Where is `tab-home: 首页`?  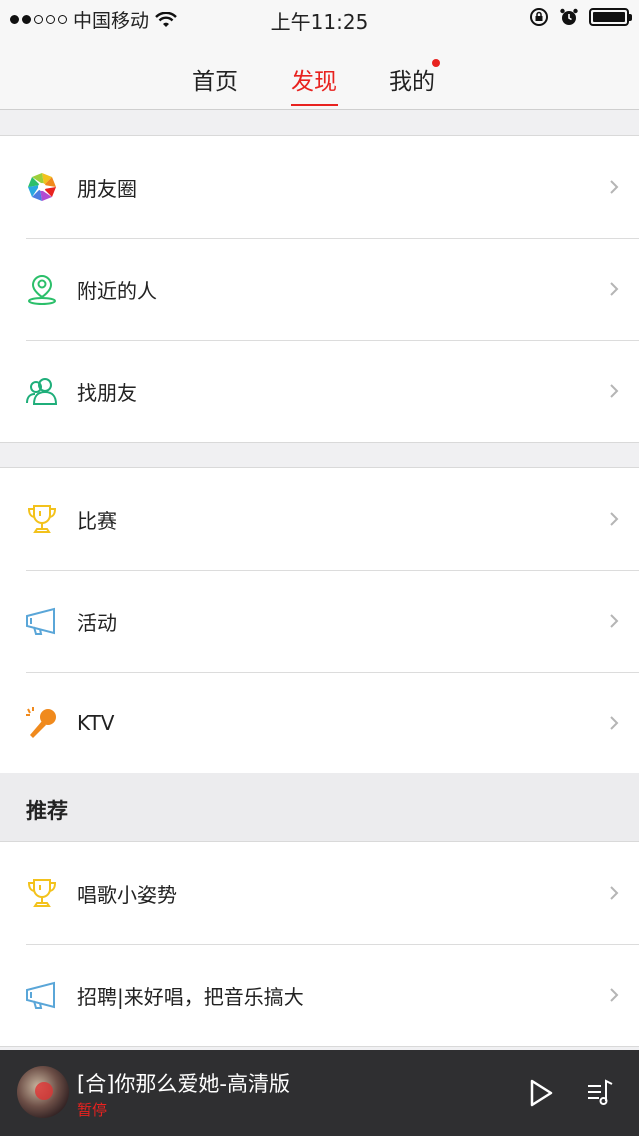
tab-home: 首页 is located at coordinates (215, 79).